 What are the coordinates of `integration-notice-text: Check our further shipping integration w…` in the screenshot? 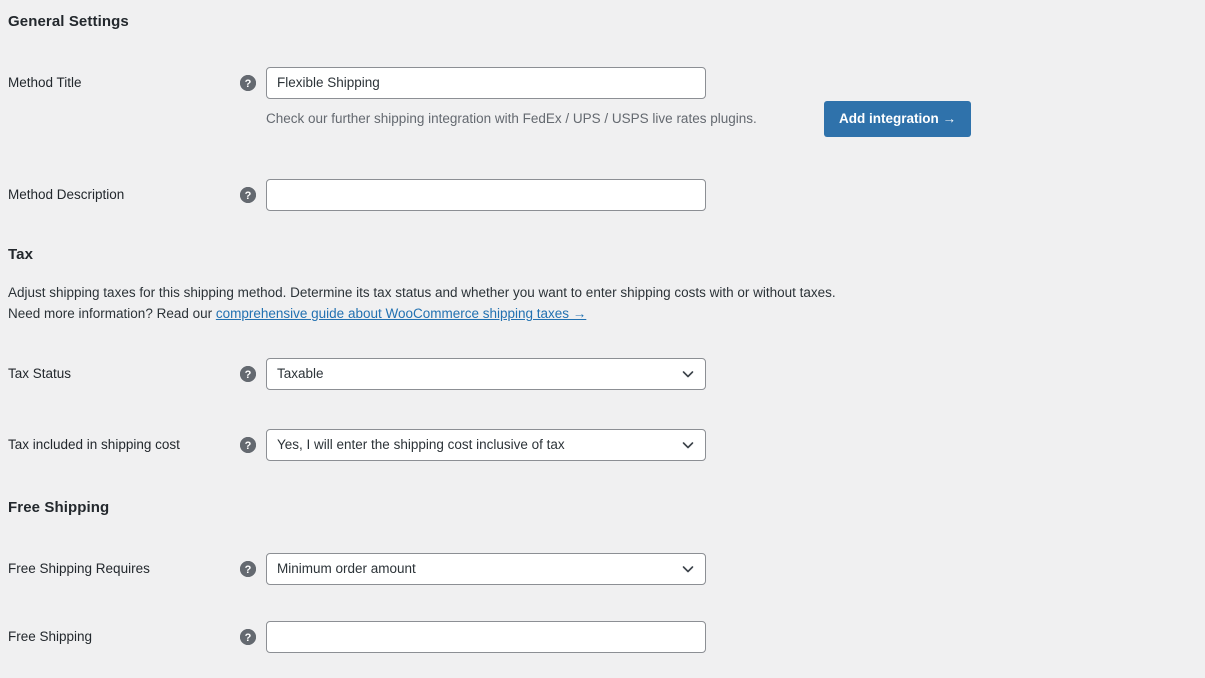 It's located at (511, 118).